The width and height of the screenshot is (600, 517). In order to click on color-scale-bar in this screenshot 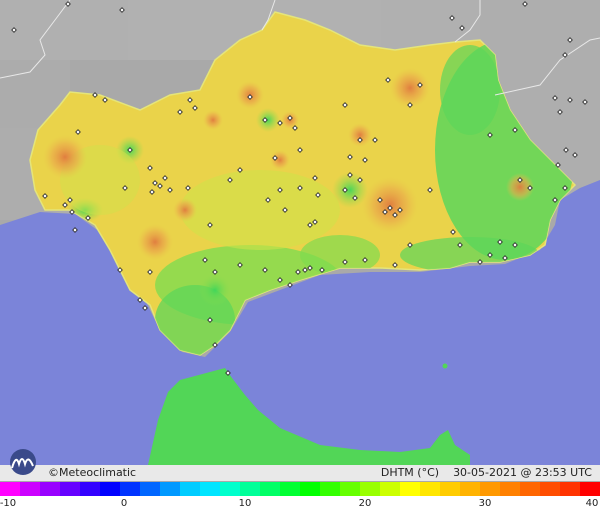, I will do `click(300, 489)`.